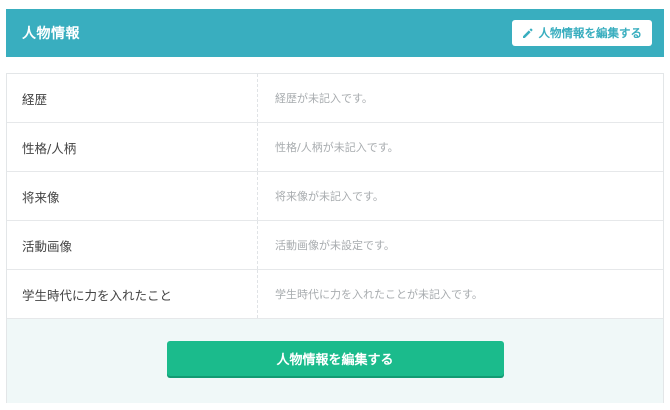 The height and width of the screenshot is (410, 670). What do you see at coordinates (379, 294) in the screenshot?
I see `row-value-student-focus: 学生時代に力を入れたことが未記入です。` at bounding box center [379, 294].